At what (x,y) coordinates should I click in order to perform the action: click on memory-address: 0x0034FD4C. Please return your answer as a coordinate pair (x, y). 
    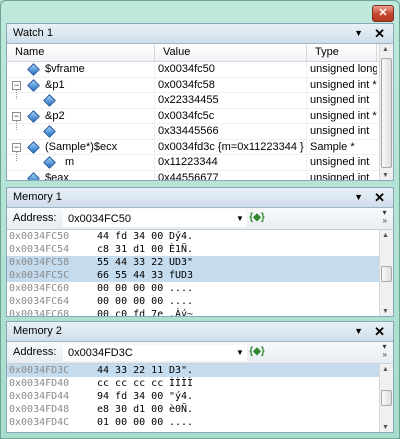
    Looking at the image, I should click on (39, 422).